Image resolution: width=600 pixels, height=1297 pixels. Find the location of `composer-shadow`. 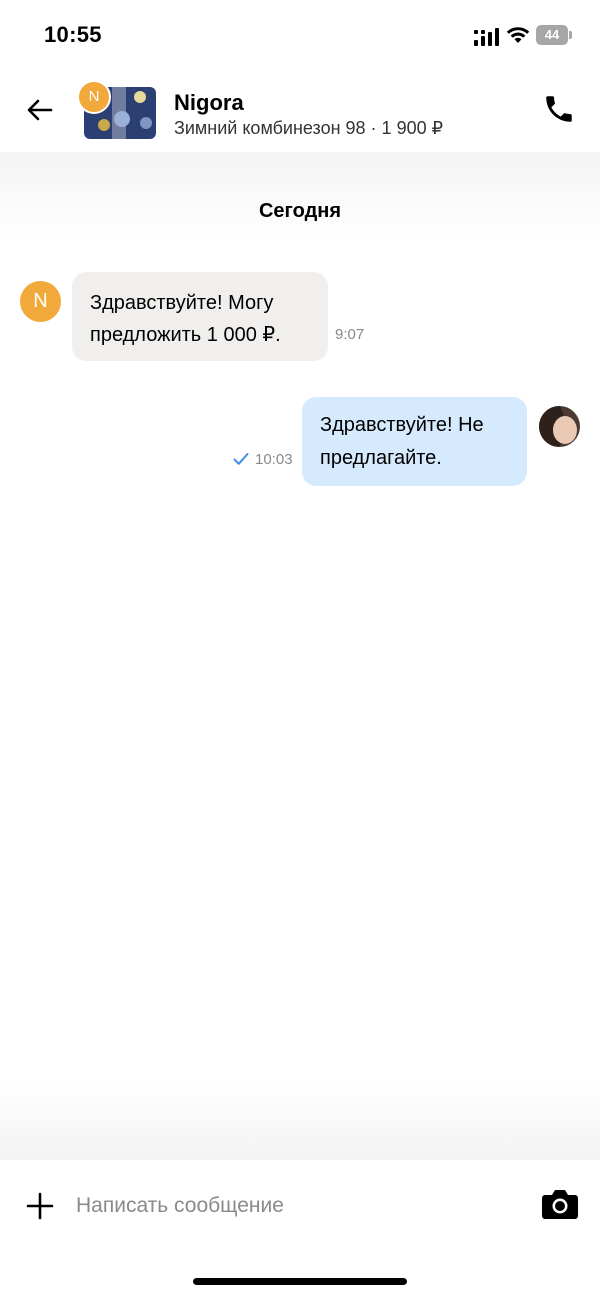

composer-shadow is located at coordinates (300, 1120).